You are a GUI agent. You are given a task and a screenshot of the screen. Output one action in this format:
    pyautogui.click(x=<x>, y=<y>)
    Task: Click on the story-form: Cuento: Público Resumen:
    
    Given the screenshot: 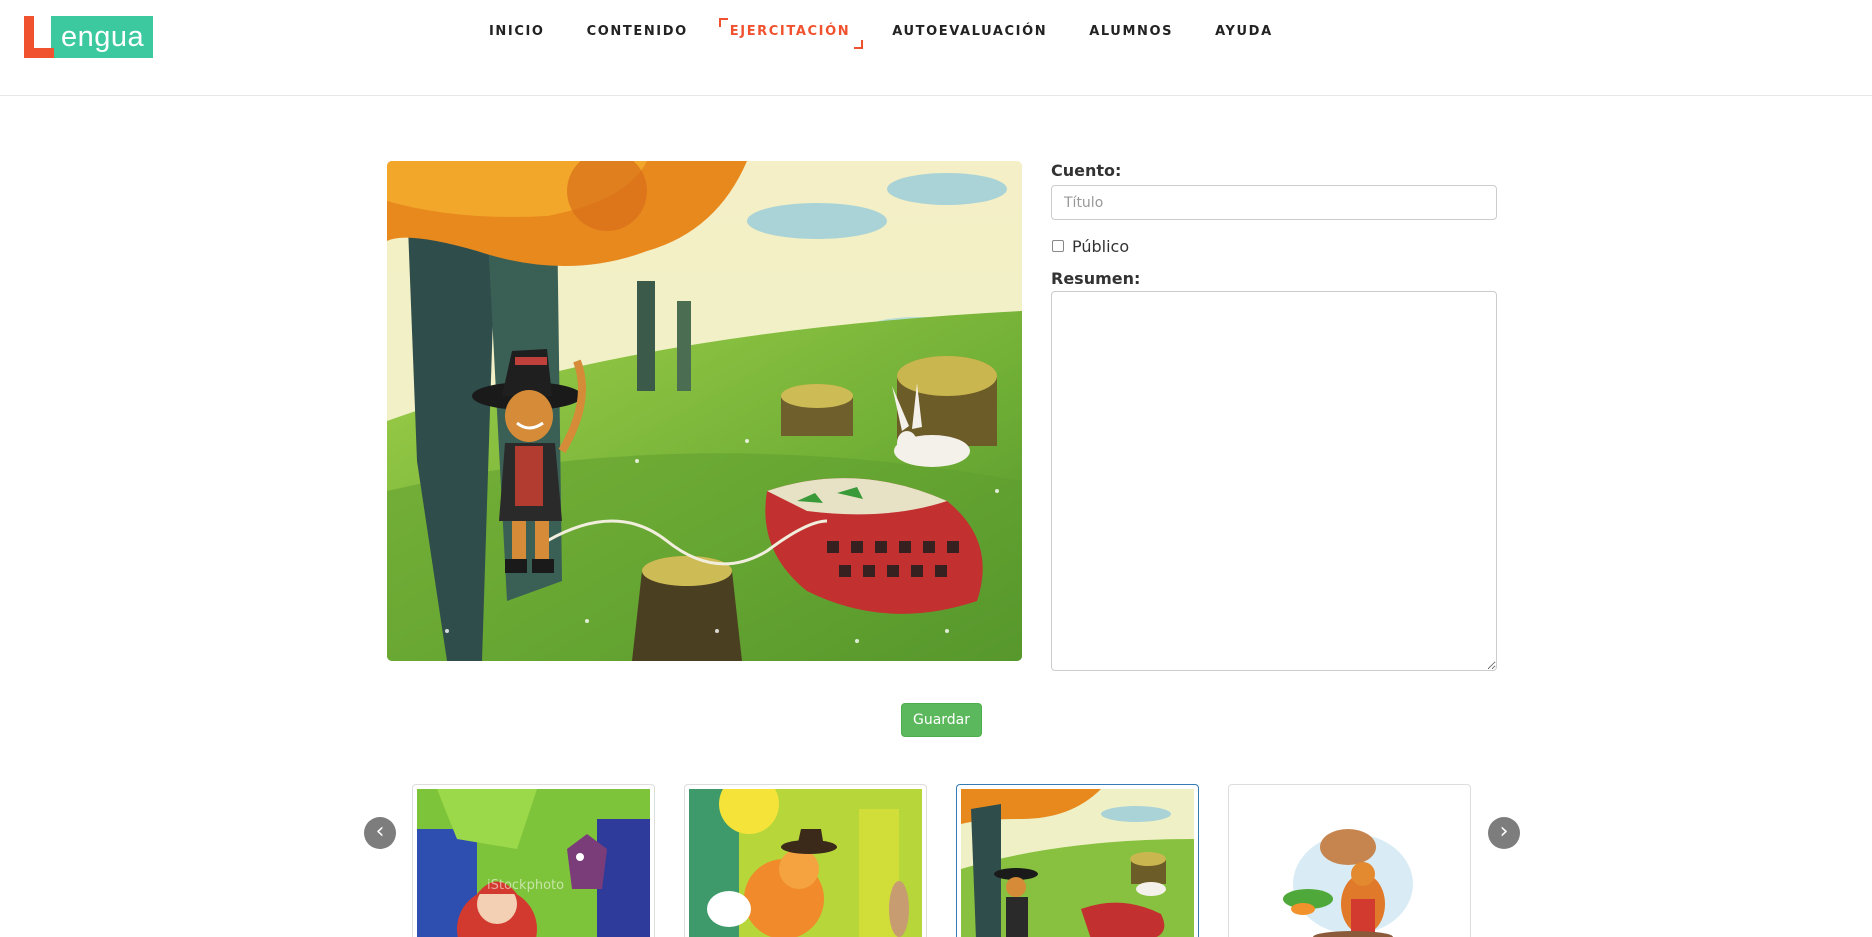 What is the action you would take?
    pyautogui.click(x=1274, y=416)
    